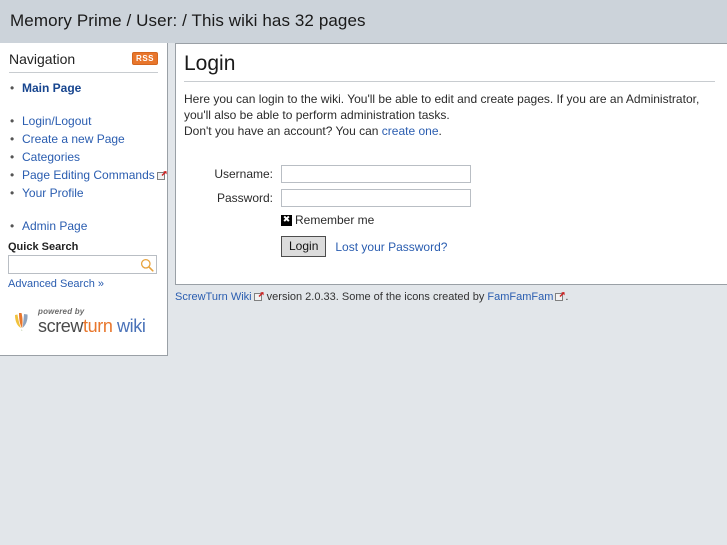 This screenshot has height=545, width=727. What do you see at coordinates (51, 157) in the screenshot?
I see `sidebar-item-label: Categories` at bounding box center [51, 157].